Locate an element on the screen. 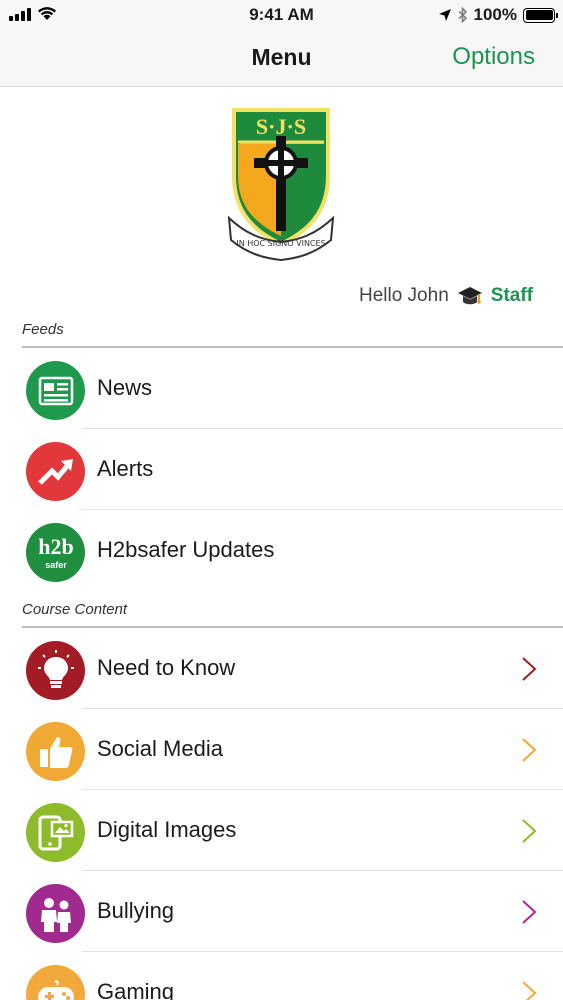 The width and height of the screenshot is (563, 1000). location-arrow-icon is located at coordinates (444, 15).